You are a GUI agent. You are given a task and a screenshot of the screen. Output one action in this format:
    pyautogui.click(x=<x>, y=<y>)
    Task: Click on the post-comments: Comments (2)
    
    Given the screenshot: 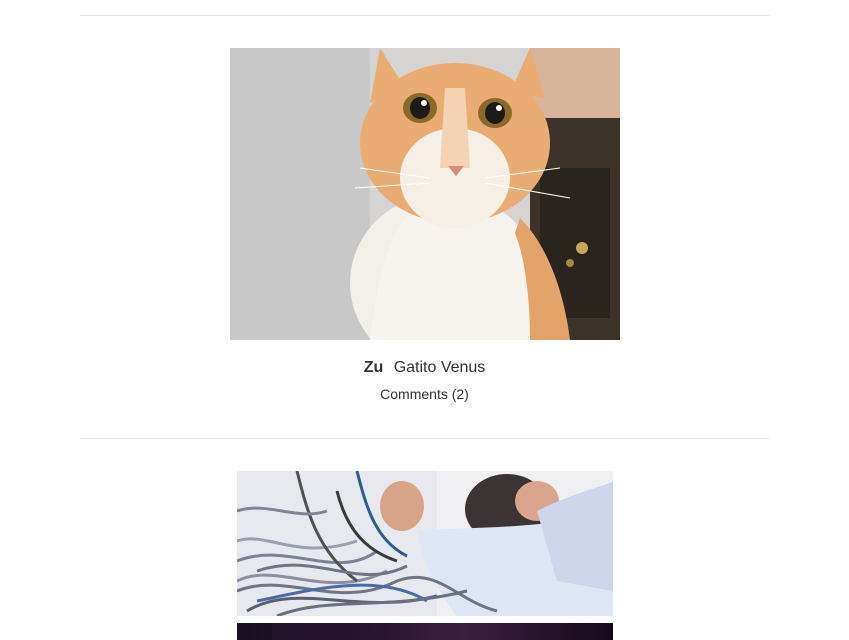 What is the action you would take?
    pyautogui.click(x=424, y=394)
    